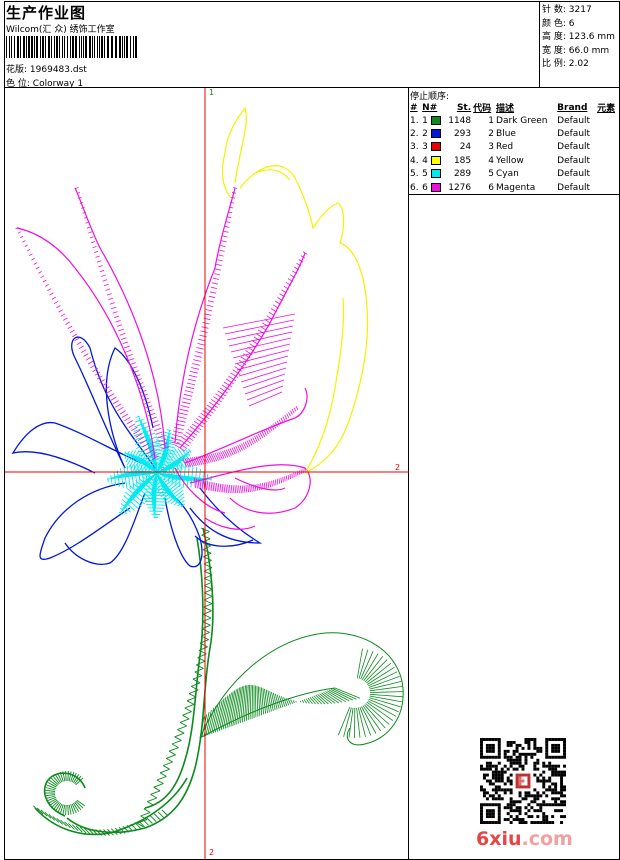 The image size is (620, 860). I want to click on color-description: Red, so click(505, 147).